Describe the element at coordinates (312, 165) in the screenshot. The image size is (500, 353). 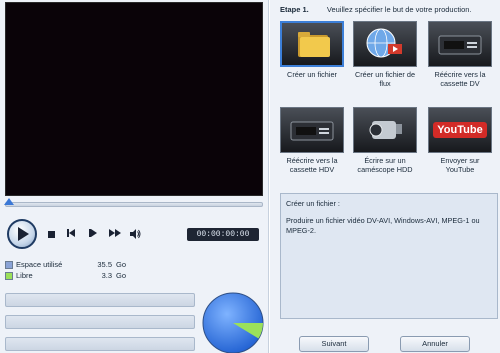
I see `tile-label: Réécrire vers la cassette HDV` at that location.